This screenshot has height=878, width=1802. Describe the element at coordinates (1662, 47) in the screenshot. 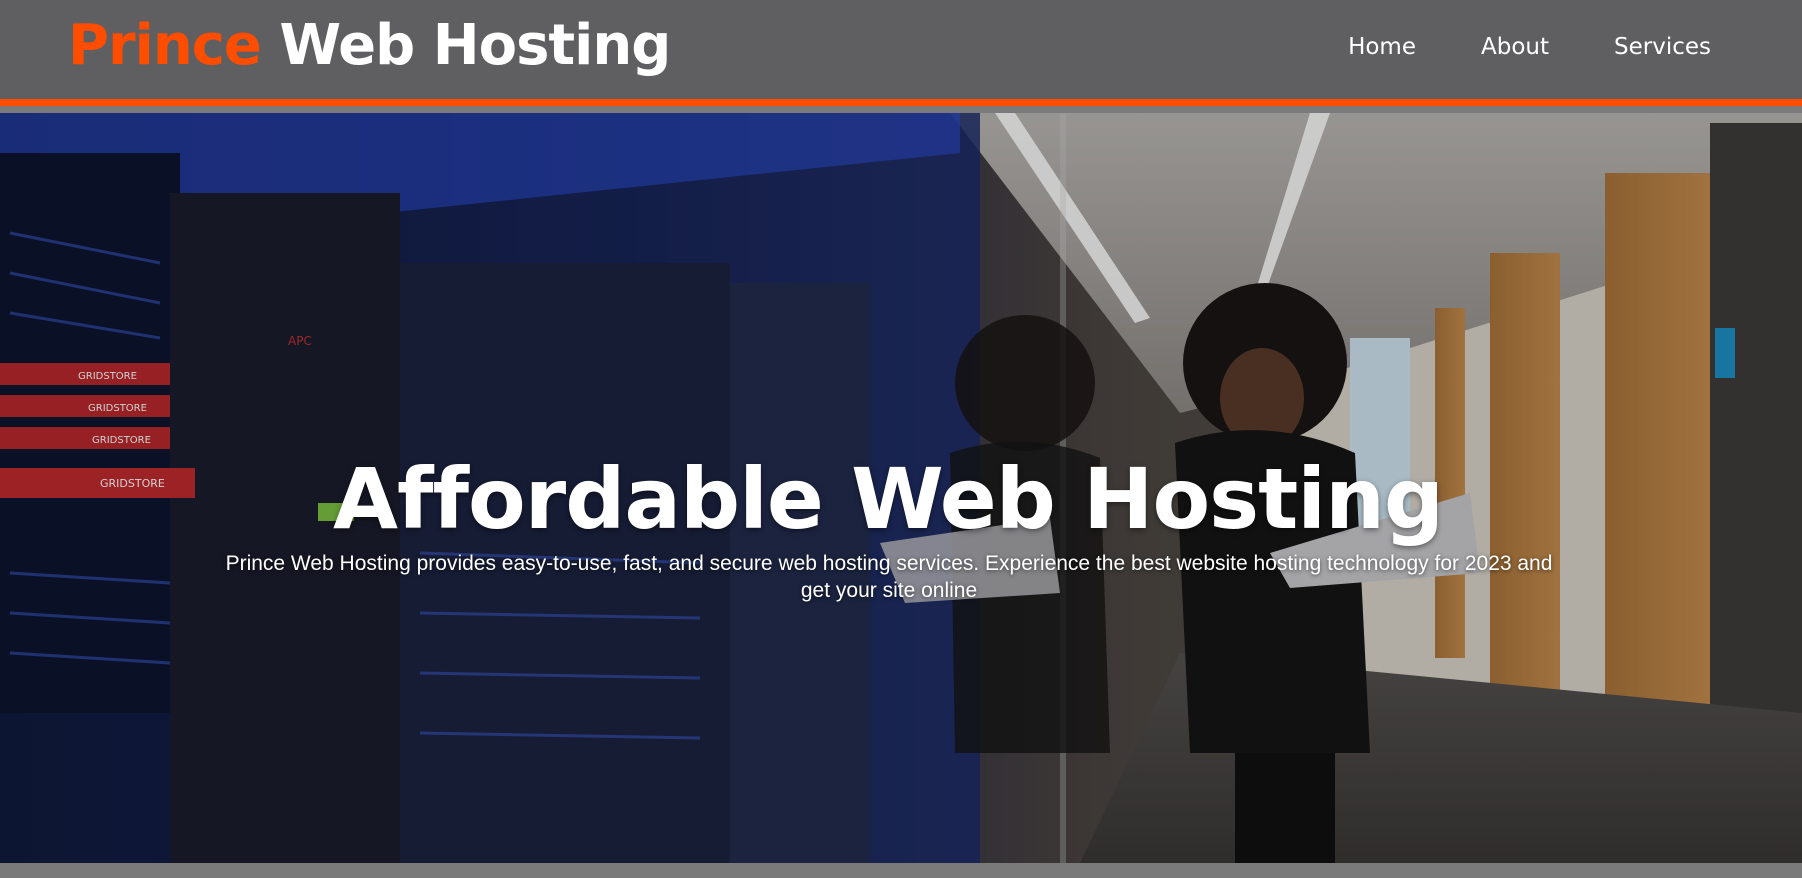

I see `nav-services-link: Services` at that location.